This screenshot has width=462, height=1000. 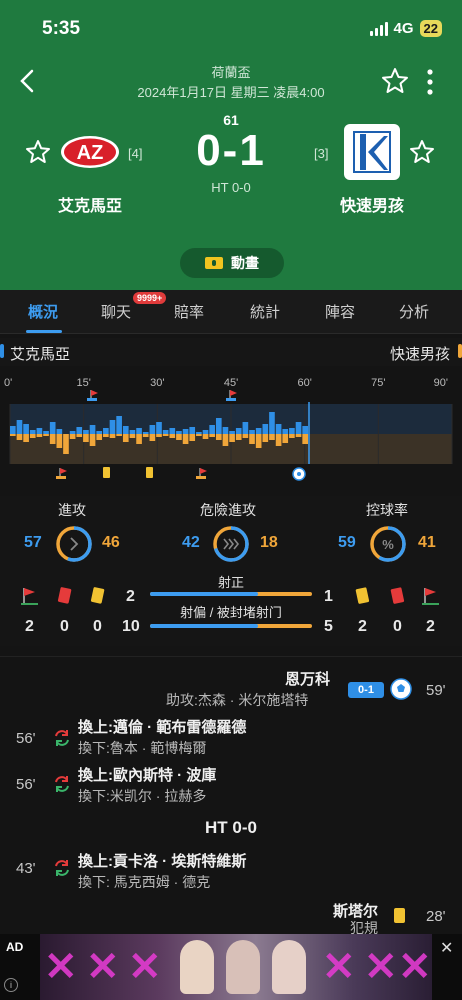 What do you see at coordinates (378, 383) in the screenshot?
I see `momentum-tick-label: 75'` at bounding box center [378, 383].